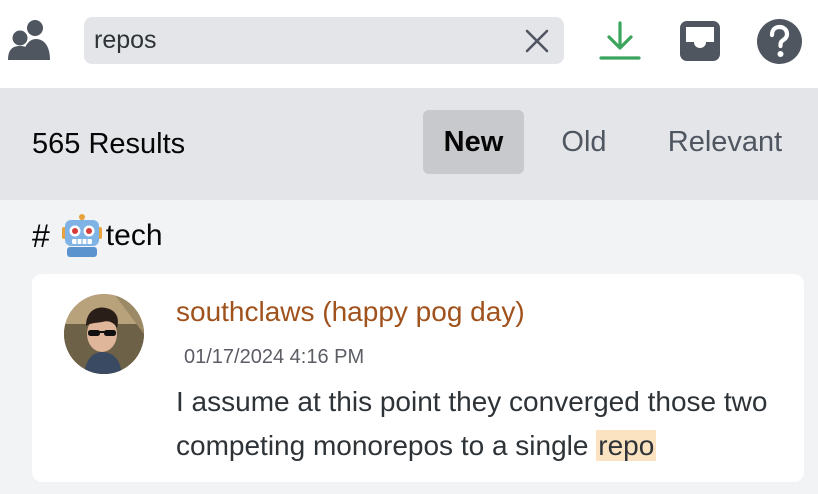 The height and width of the screenshot is (494, 818). What do you see at coordinates (41, 235) in the screenshot?
I see `channel-hash: #` at bounding box center [41, 235].